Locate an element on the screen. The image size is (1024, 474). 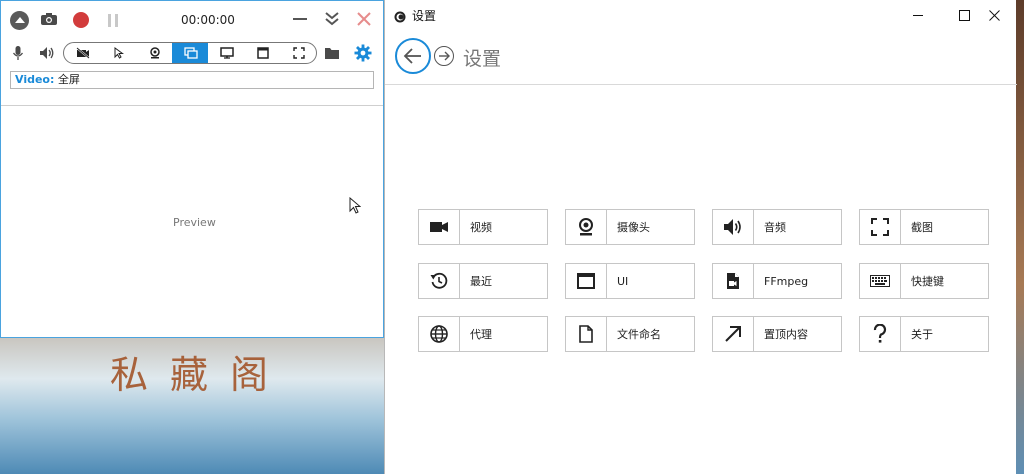
capture-mode-selector is located at coordinates (190, 53).